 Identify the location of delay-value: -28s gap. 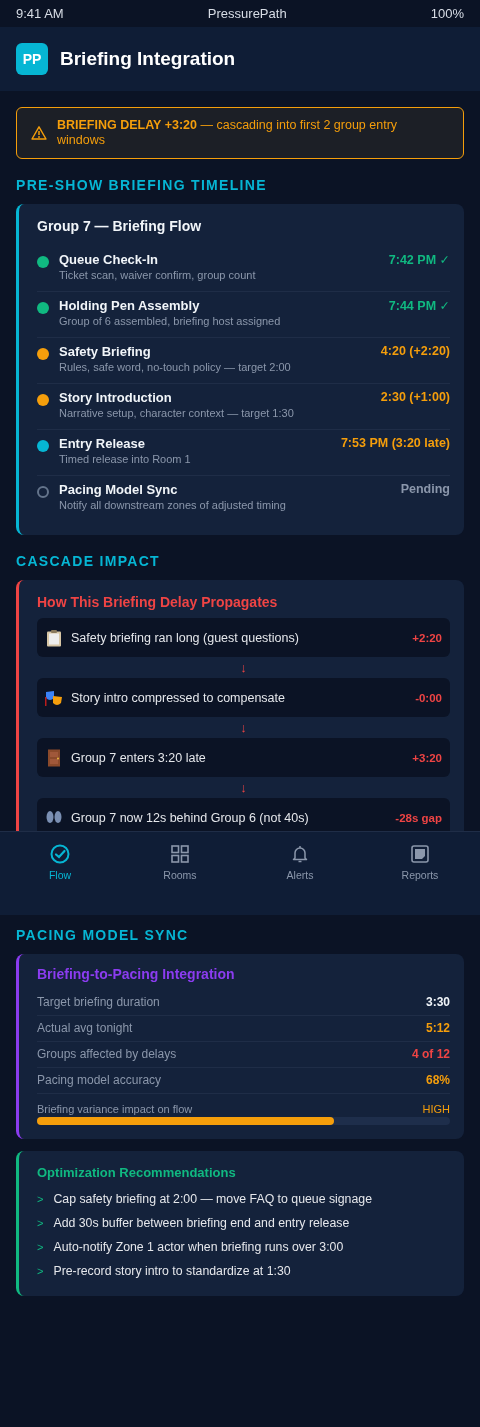
(418, 817).